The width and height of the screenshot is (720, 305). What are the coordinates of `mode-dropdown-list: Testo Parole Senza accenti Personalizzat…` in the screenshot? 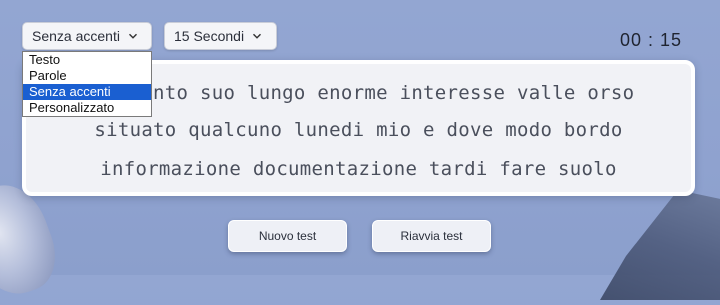 It's located at (87, 84).